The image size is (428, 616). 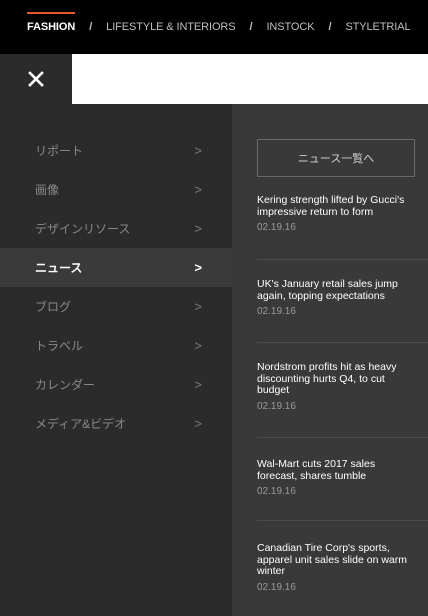 I want to click on menu-item-label: デザインリソース, so click(x=83, y=229).